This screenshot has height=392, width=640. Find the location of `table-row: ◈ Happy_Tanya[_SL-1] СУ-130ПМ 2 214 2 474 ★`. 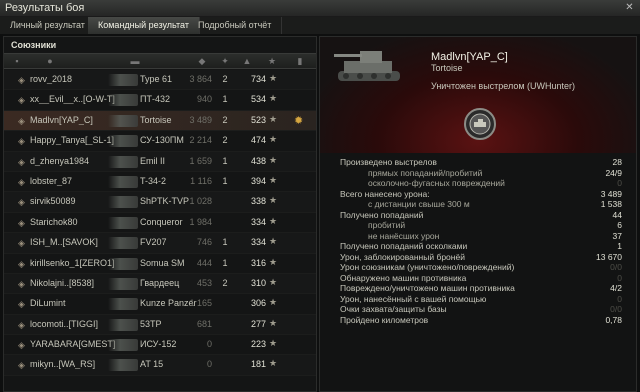

table-row: ◈ Happy_Tanya[_SL-1] СУ-130ПМ 2 214 2 474 ★ is located at coordinates (160, 141).